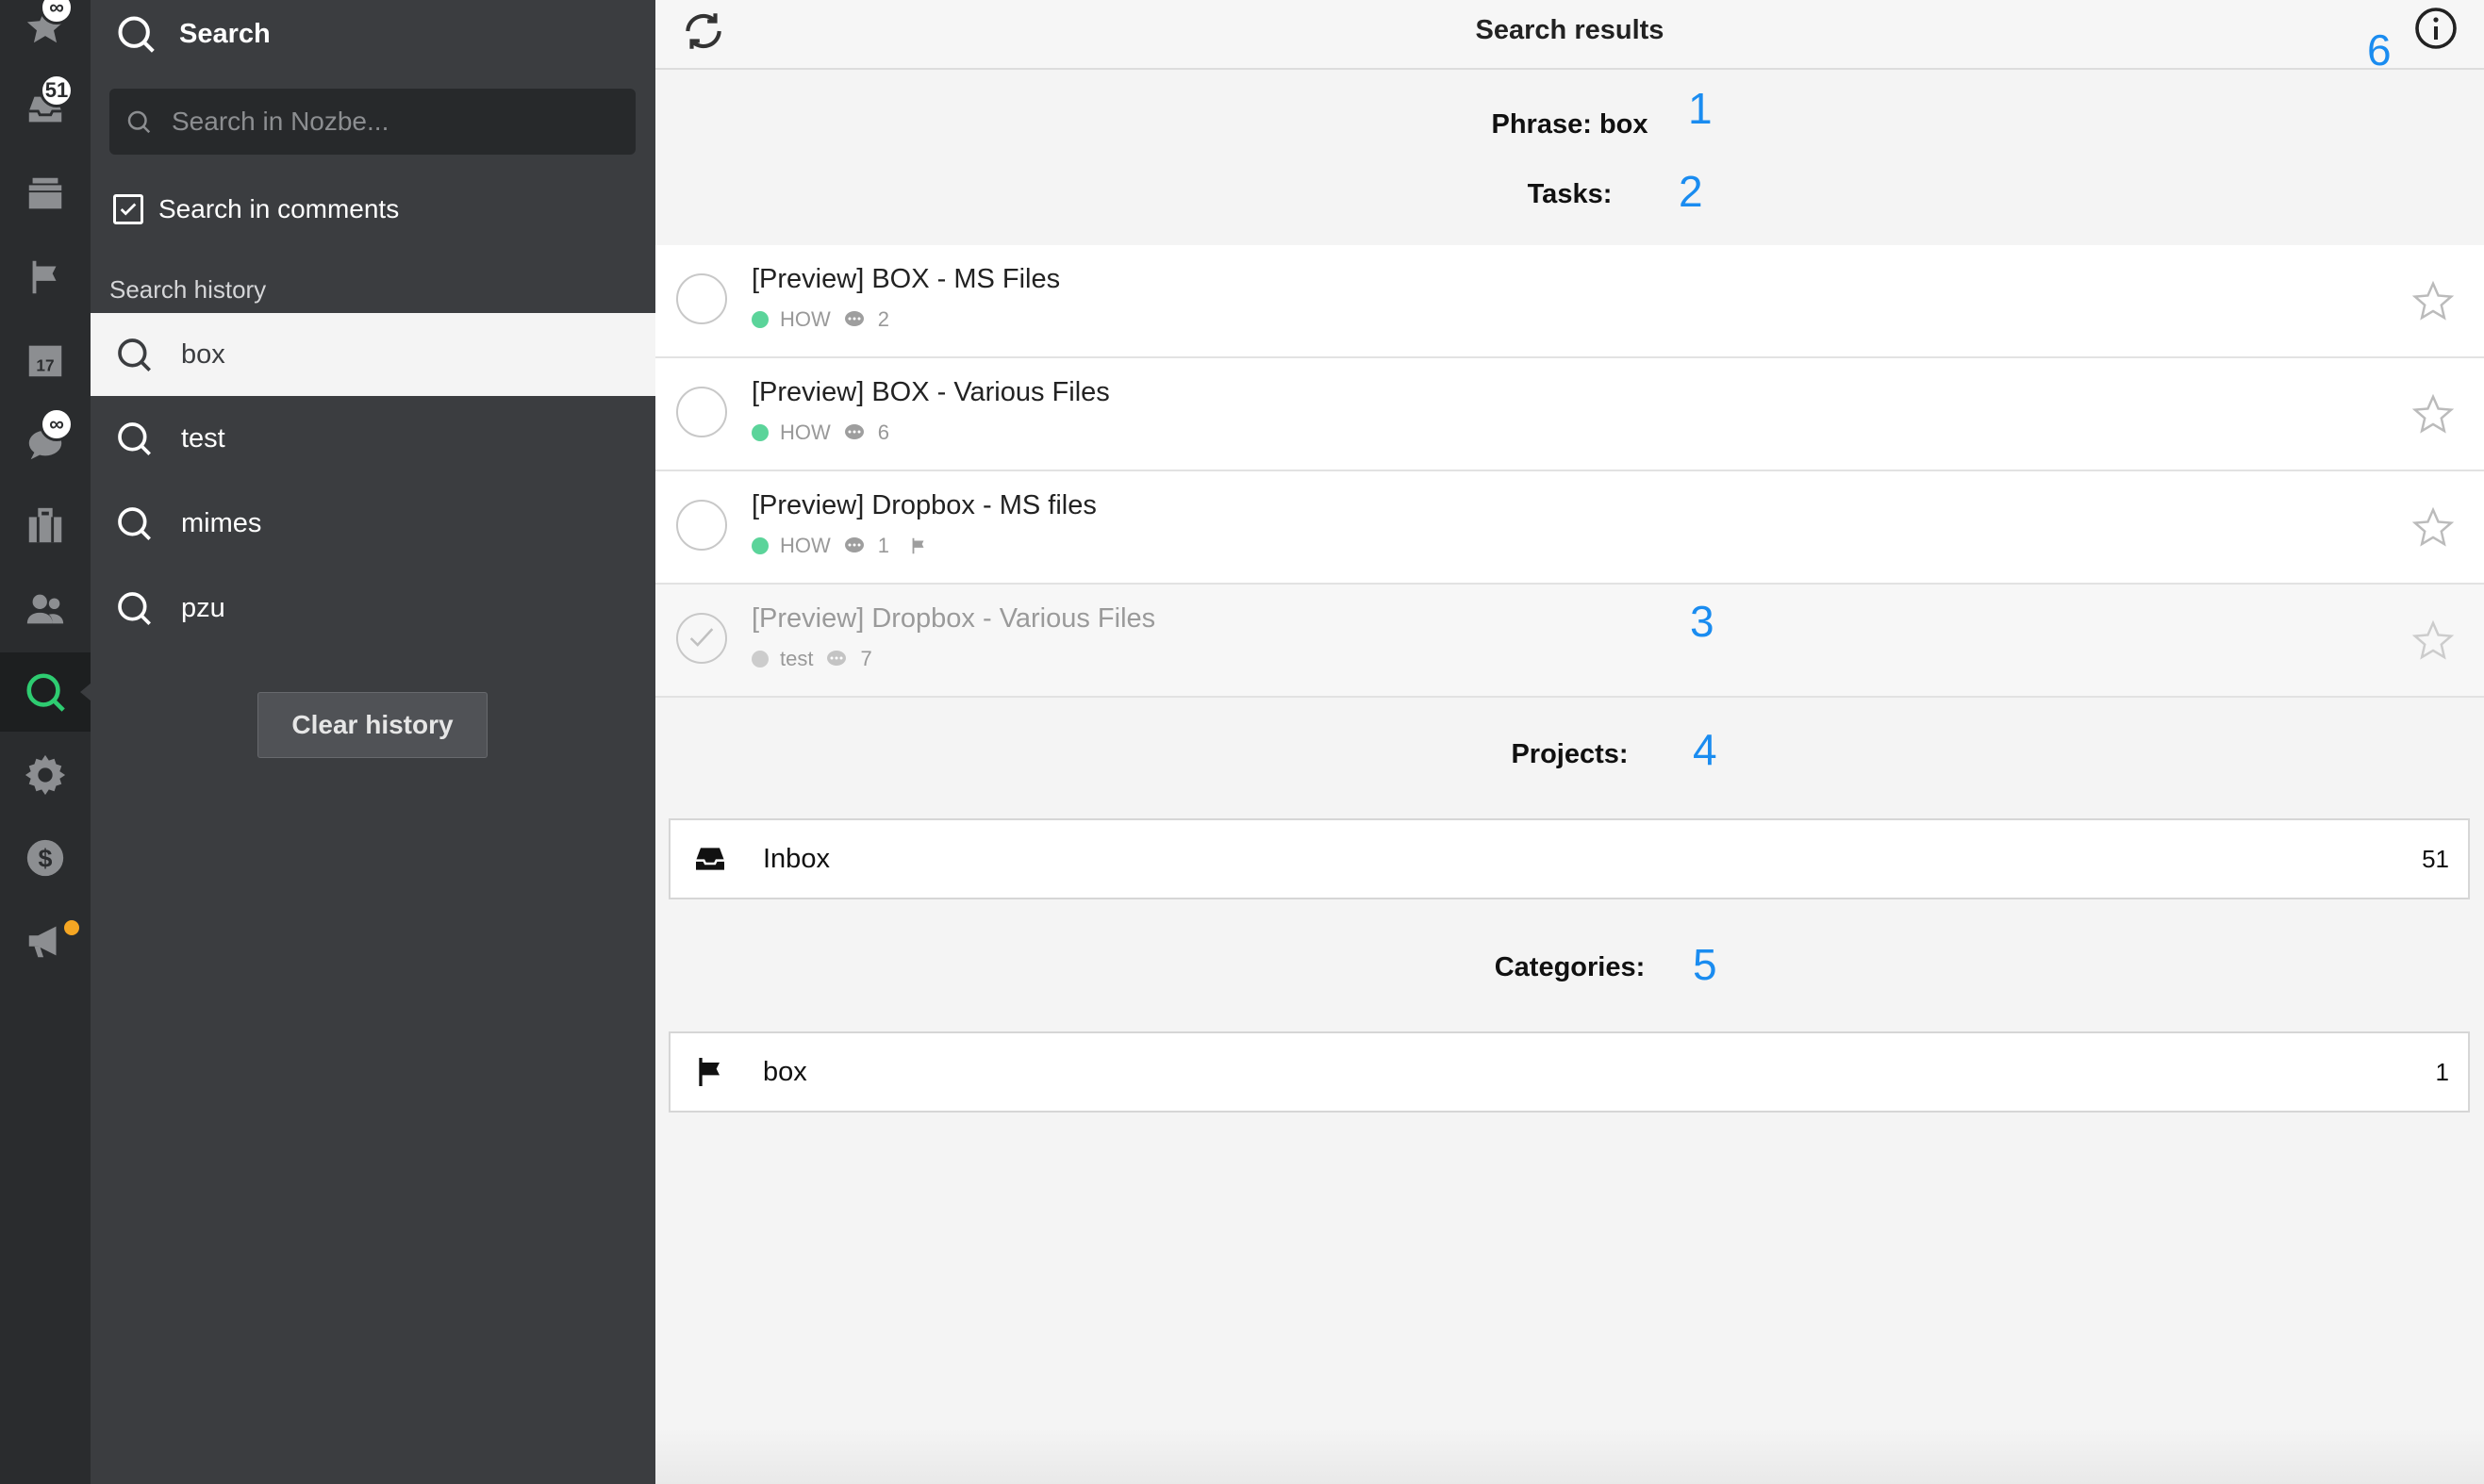 The height and width of the screenshot is (1484, 2484). What do you see at coordinates (906, 279) in the screenshot?
I see `task-title: [Preview] BOX - MS Files` at bounding box center [906, 279].